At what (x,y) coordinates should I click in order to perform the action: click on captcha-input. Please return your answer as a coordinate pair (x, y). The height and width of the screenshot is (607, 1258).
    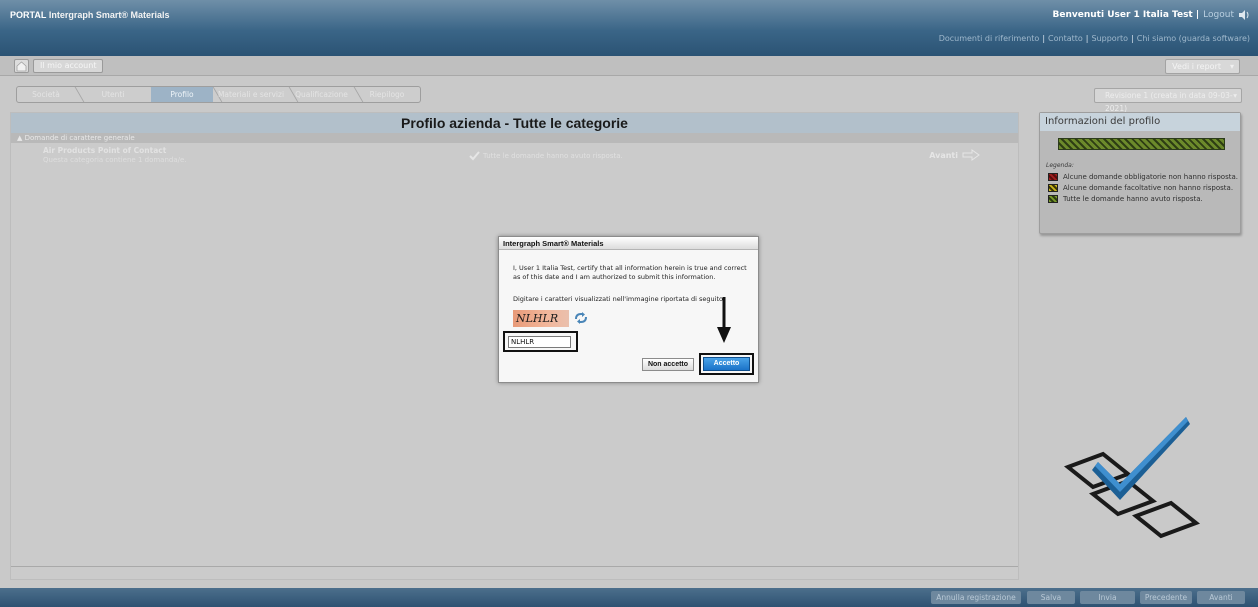
    Looking at the image, I should click on (539, 342).